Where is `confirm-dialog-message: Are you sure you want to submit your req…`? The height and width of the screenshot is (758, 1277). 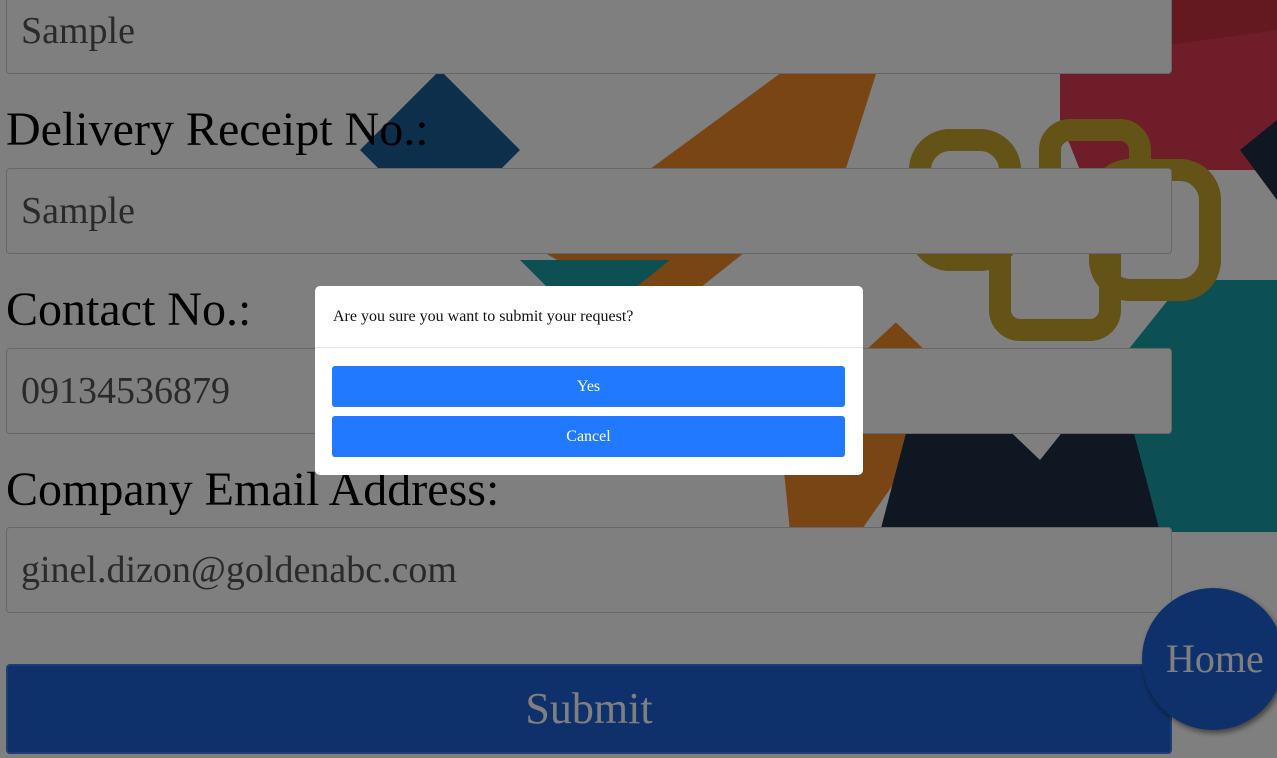 confirm-dialog-message: Are you sure you want to submit your req… is located at coordinates (589, 317).